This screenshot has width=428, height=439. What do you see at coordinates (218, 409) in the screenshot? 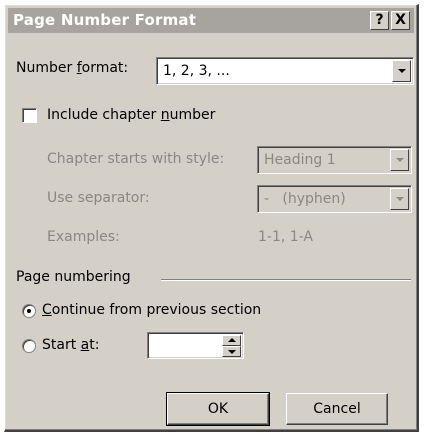
I see `ok-button: OK` at bounding box center [218, 409].